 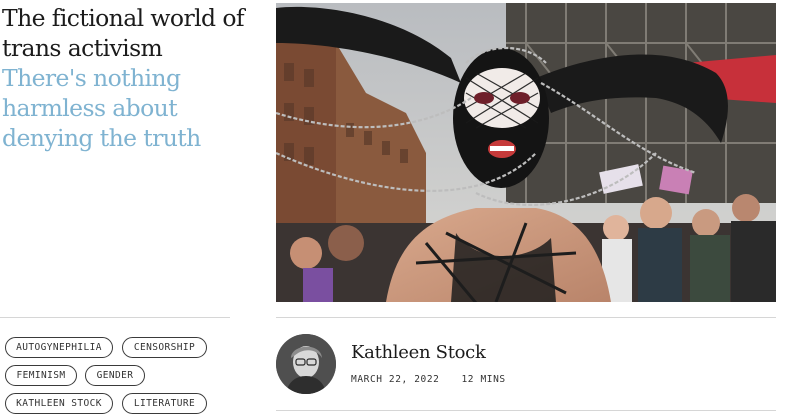 What do you see at coordinates (59, 347) in the screenshot?
I see `tag-autogynephilia: AUTOGYNEPHILIA` at bounding box center [59, 347].